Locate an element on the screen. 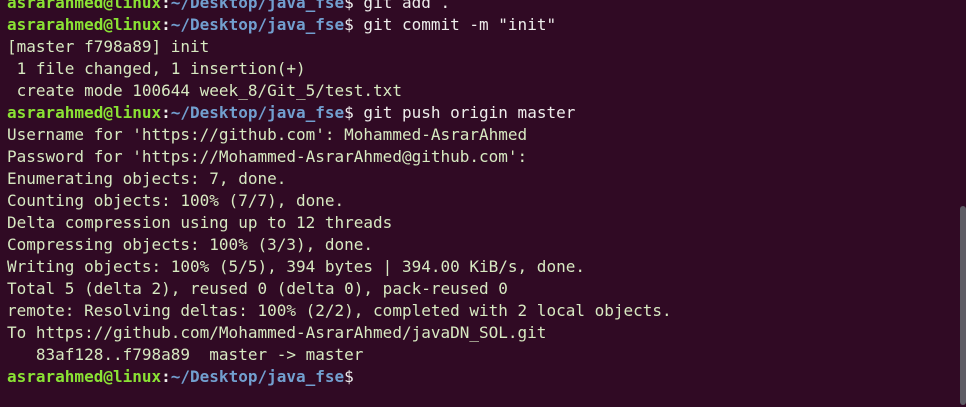 This screenshot has width=966, height=407. output-text: 1 file changed, 1 insertion(+) is located at coordinates (156, 68).